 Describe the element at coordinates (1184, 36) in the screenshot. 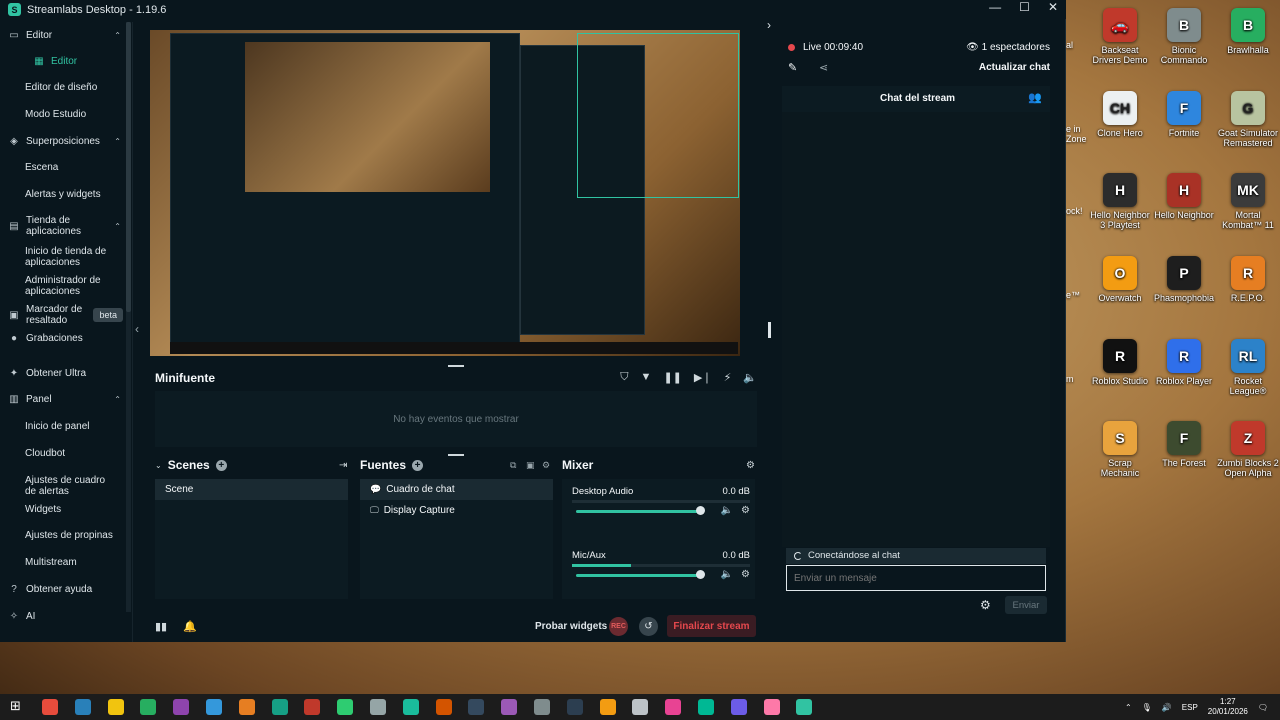

I see `desktop-shortcut: B Bionic Commando` at that location.